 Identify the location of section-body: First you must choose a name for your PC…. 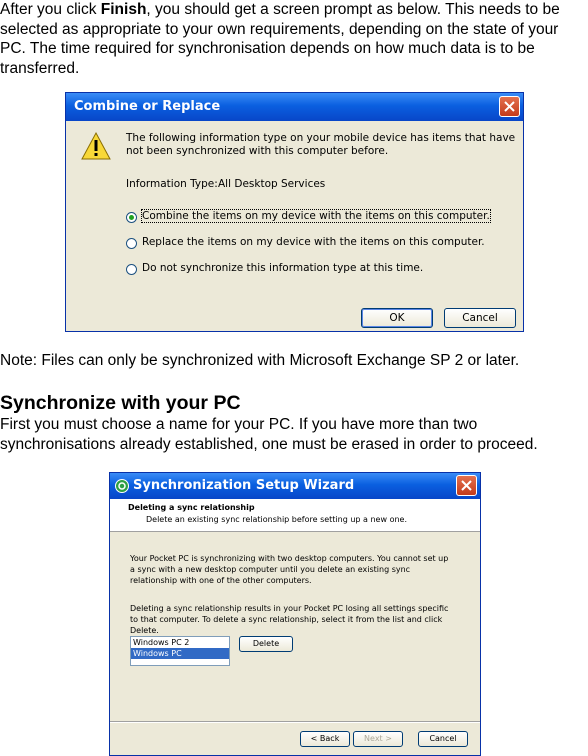
(269, 434).